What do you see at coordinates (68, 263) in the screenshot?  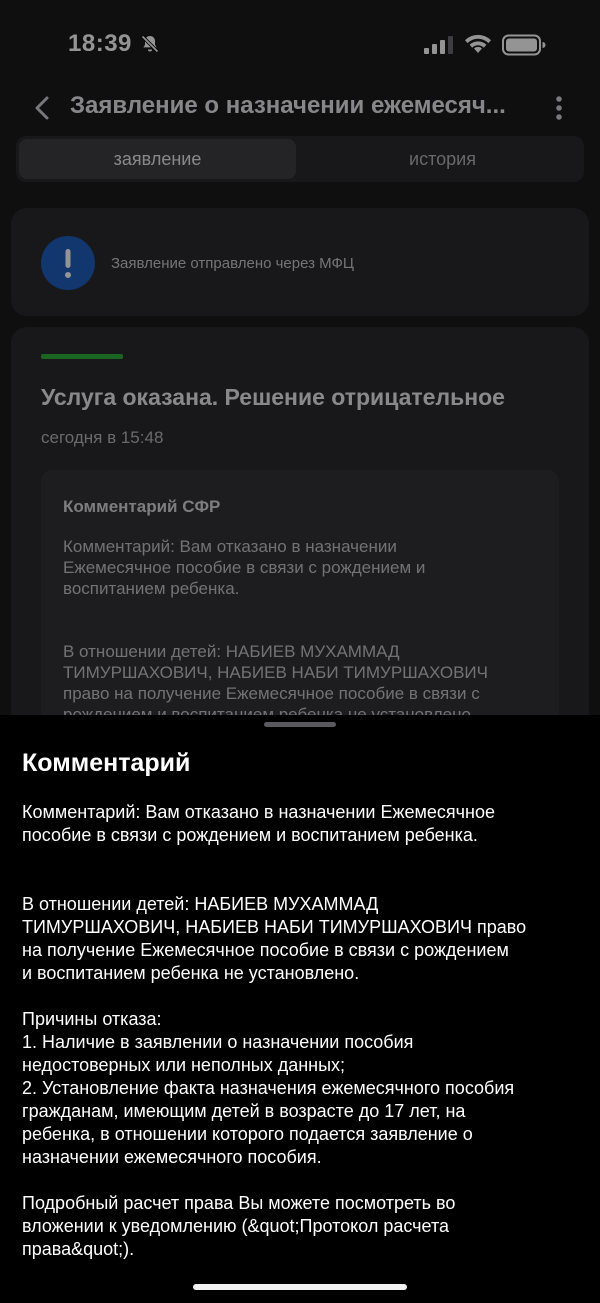 I see `exclamation-icon` at bounding box center [68, 263].